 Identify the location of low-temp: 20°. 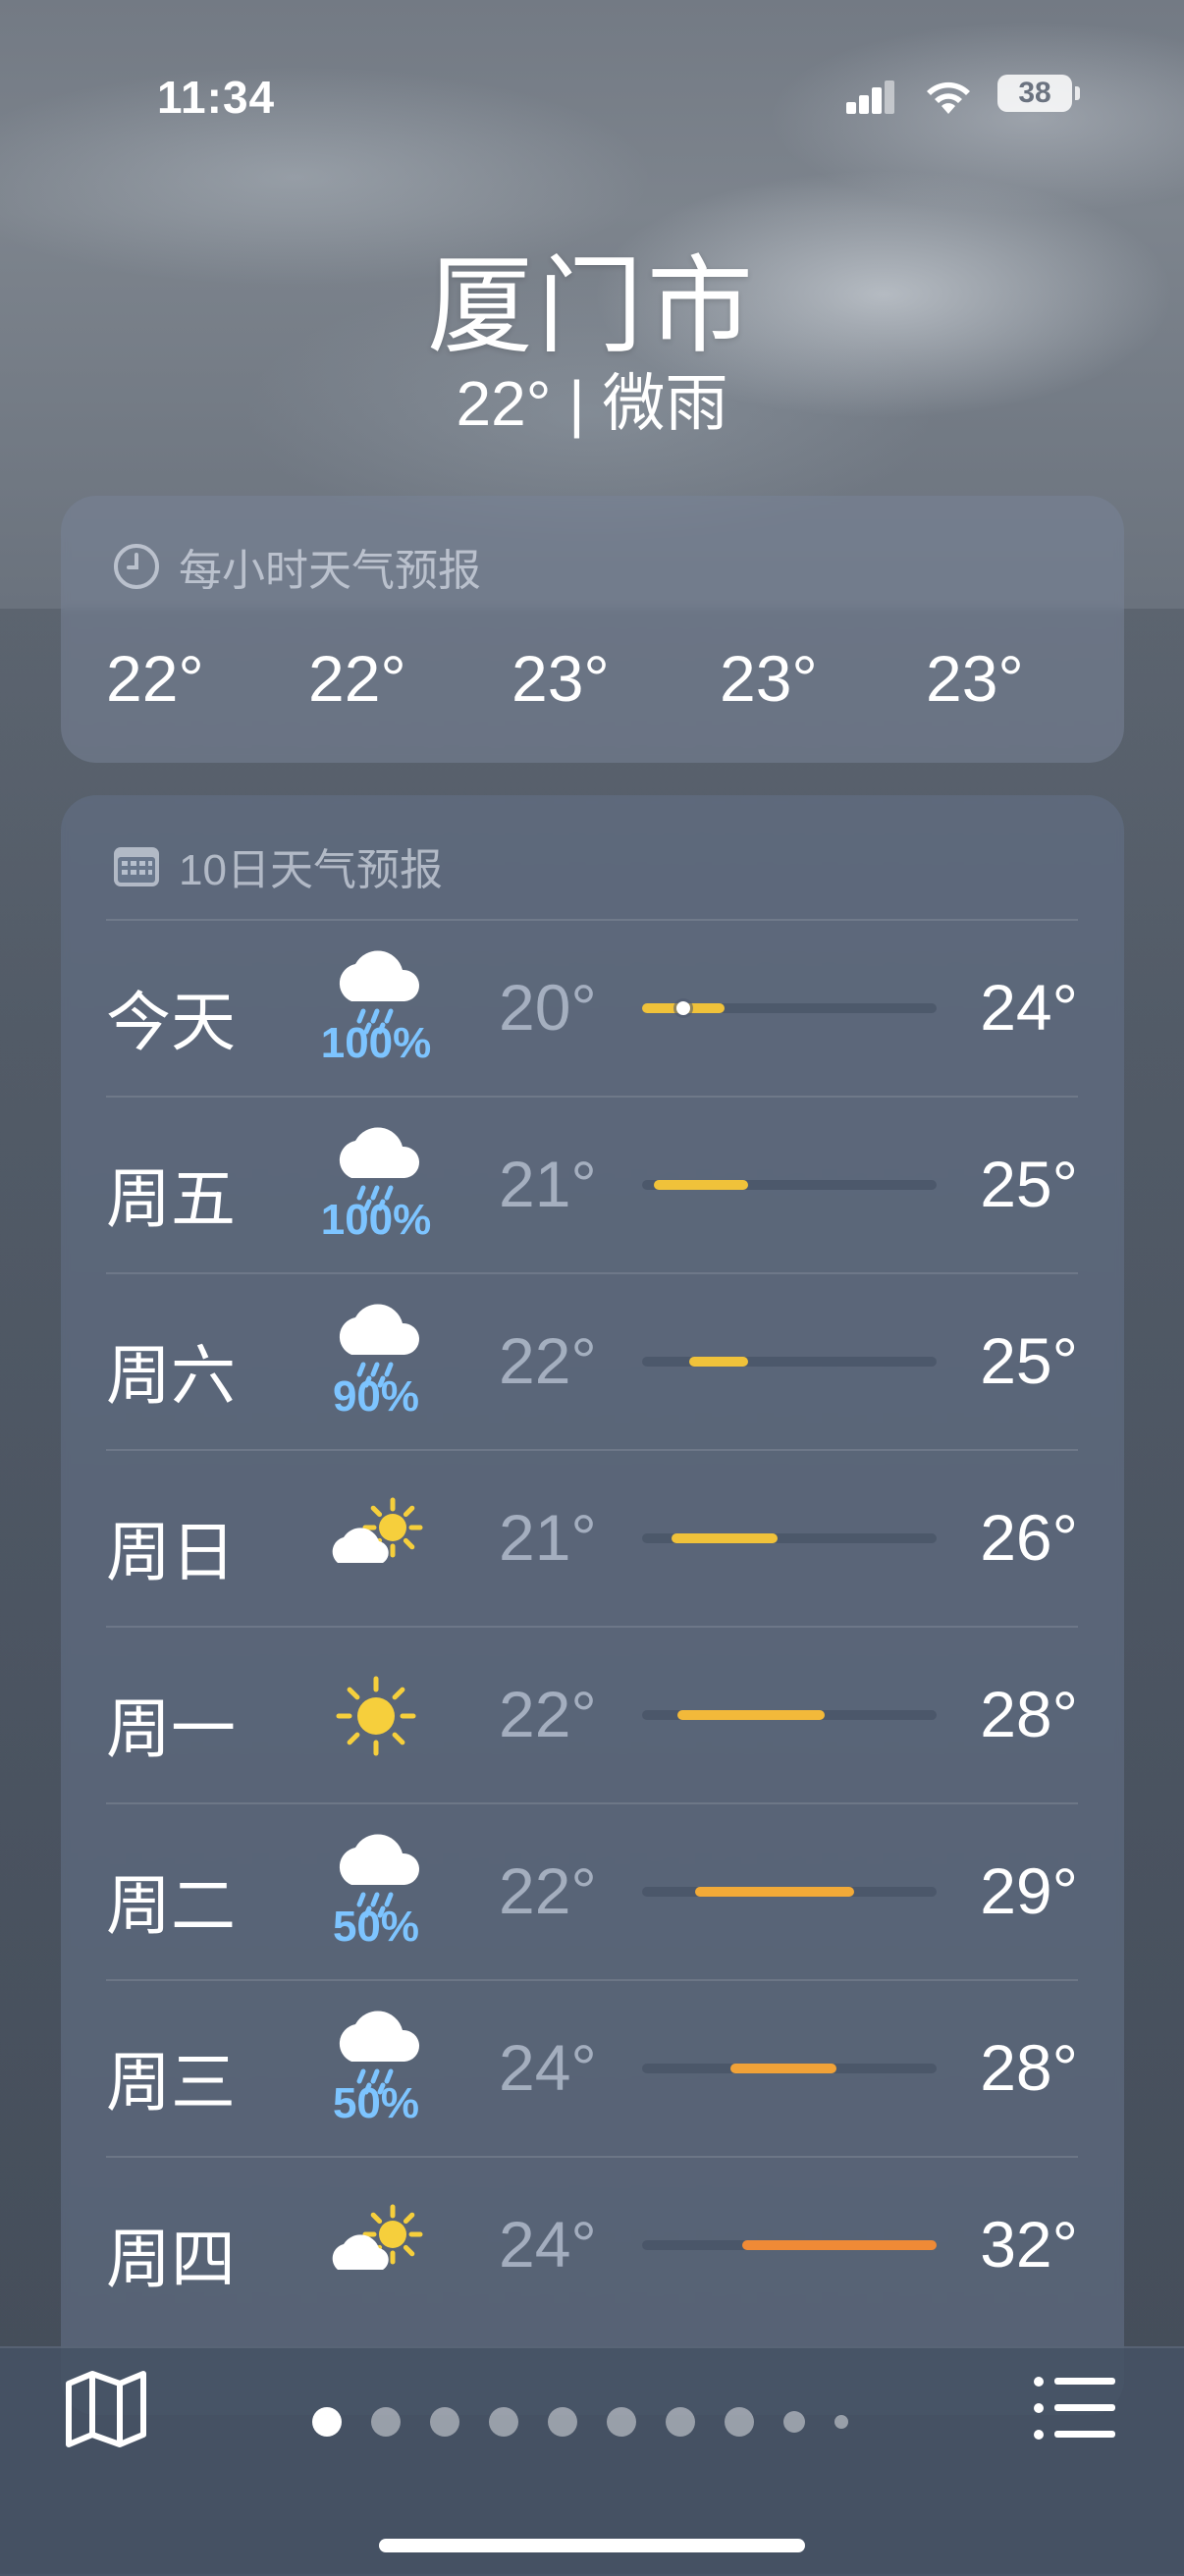
(548, 1007).